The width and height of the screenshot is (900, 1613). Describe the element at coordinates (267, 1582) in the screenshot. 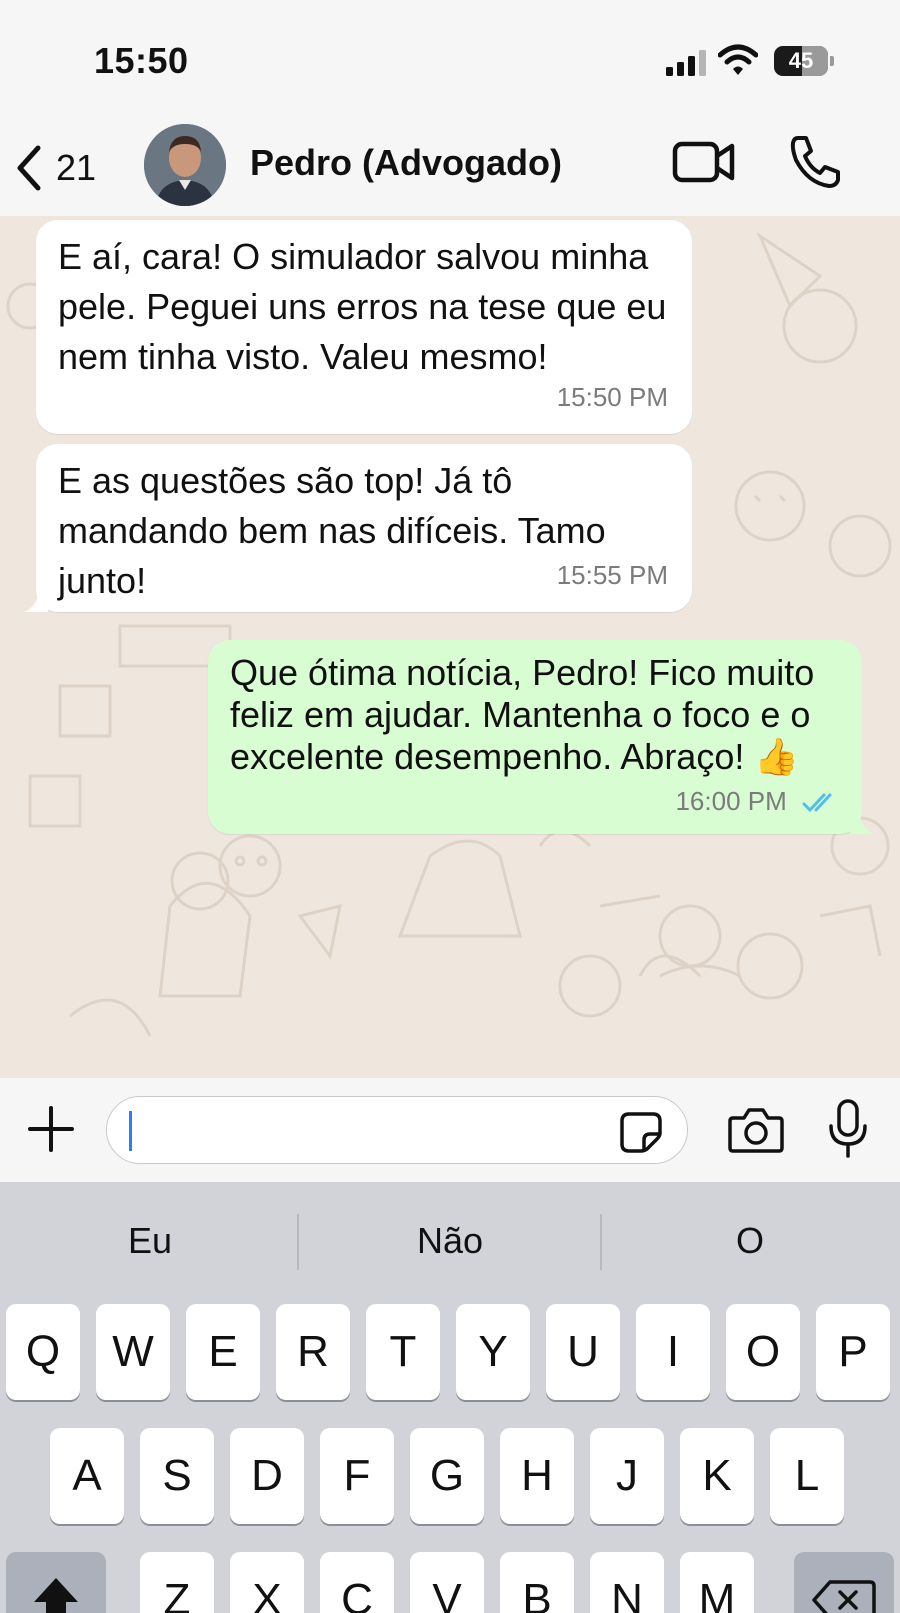

I see `key: X` at that location.